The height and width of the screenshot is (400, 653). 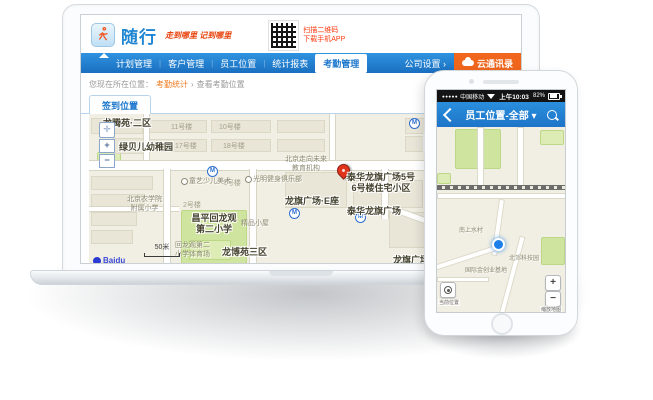 What do you see at coordinates (144, 205) in the screenshot?
I see `map-label-agri-school: 北京农学院 附属小学` at bounding box center [144, 205].